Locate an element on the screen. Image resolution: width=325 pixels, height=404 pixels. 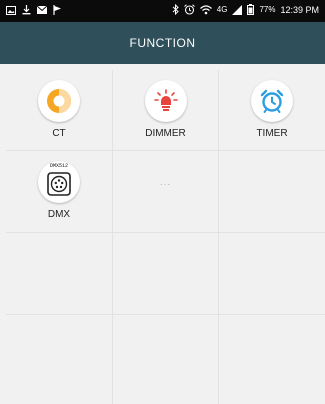
dmx-connector-icon is located at coordinates (59, 184).